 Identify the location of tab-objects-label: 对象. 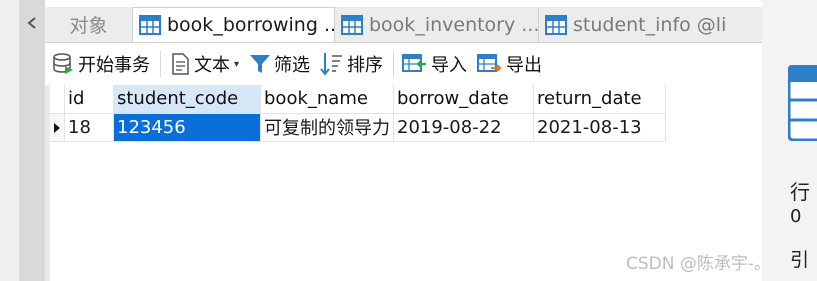
(88, 26).